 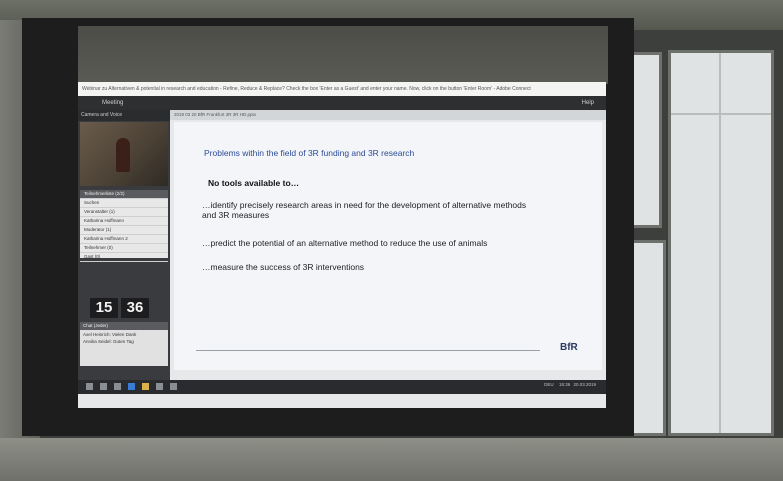 What do you see at coordinates (124, 212) in the screenshot?
I see `list-item: Veranstalter (1)` at bounding box center [124, 212].